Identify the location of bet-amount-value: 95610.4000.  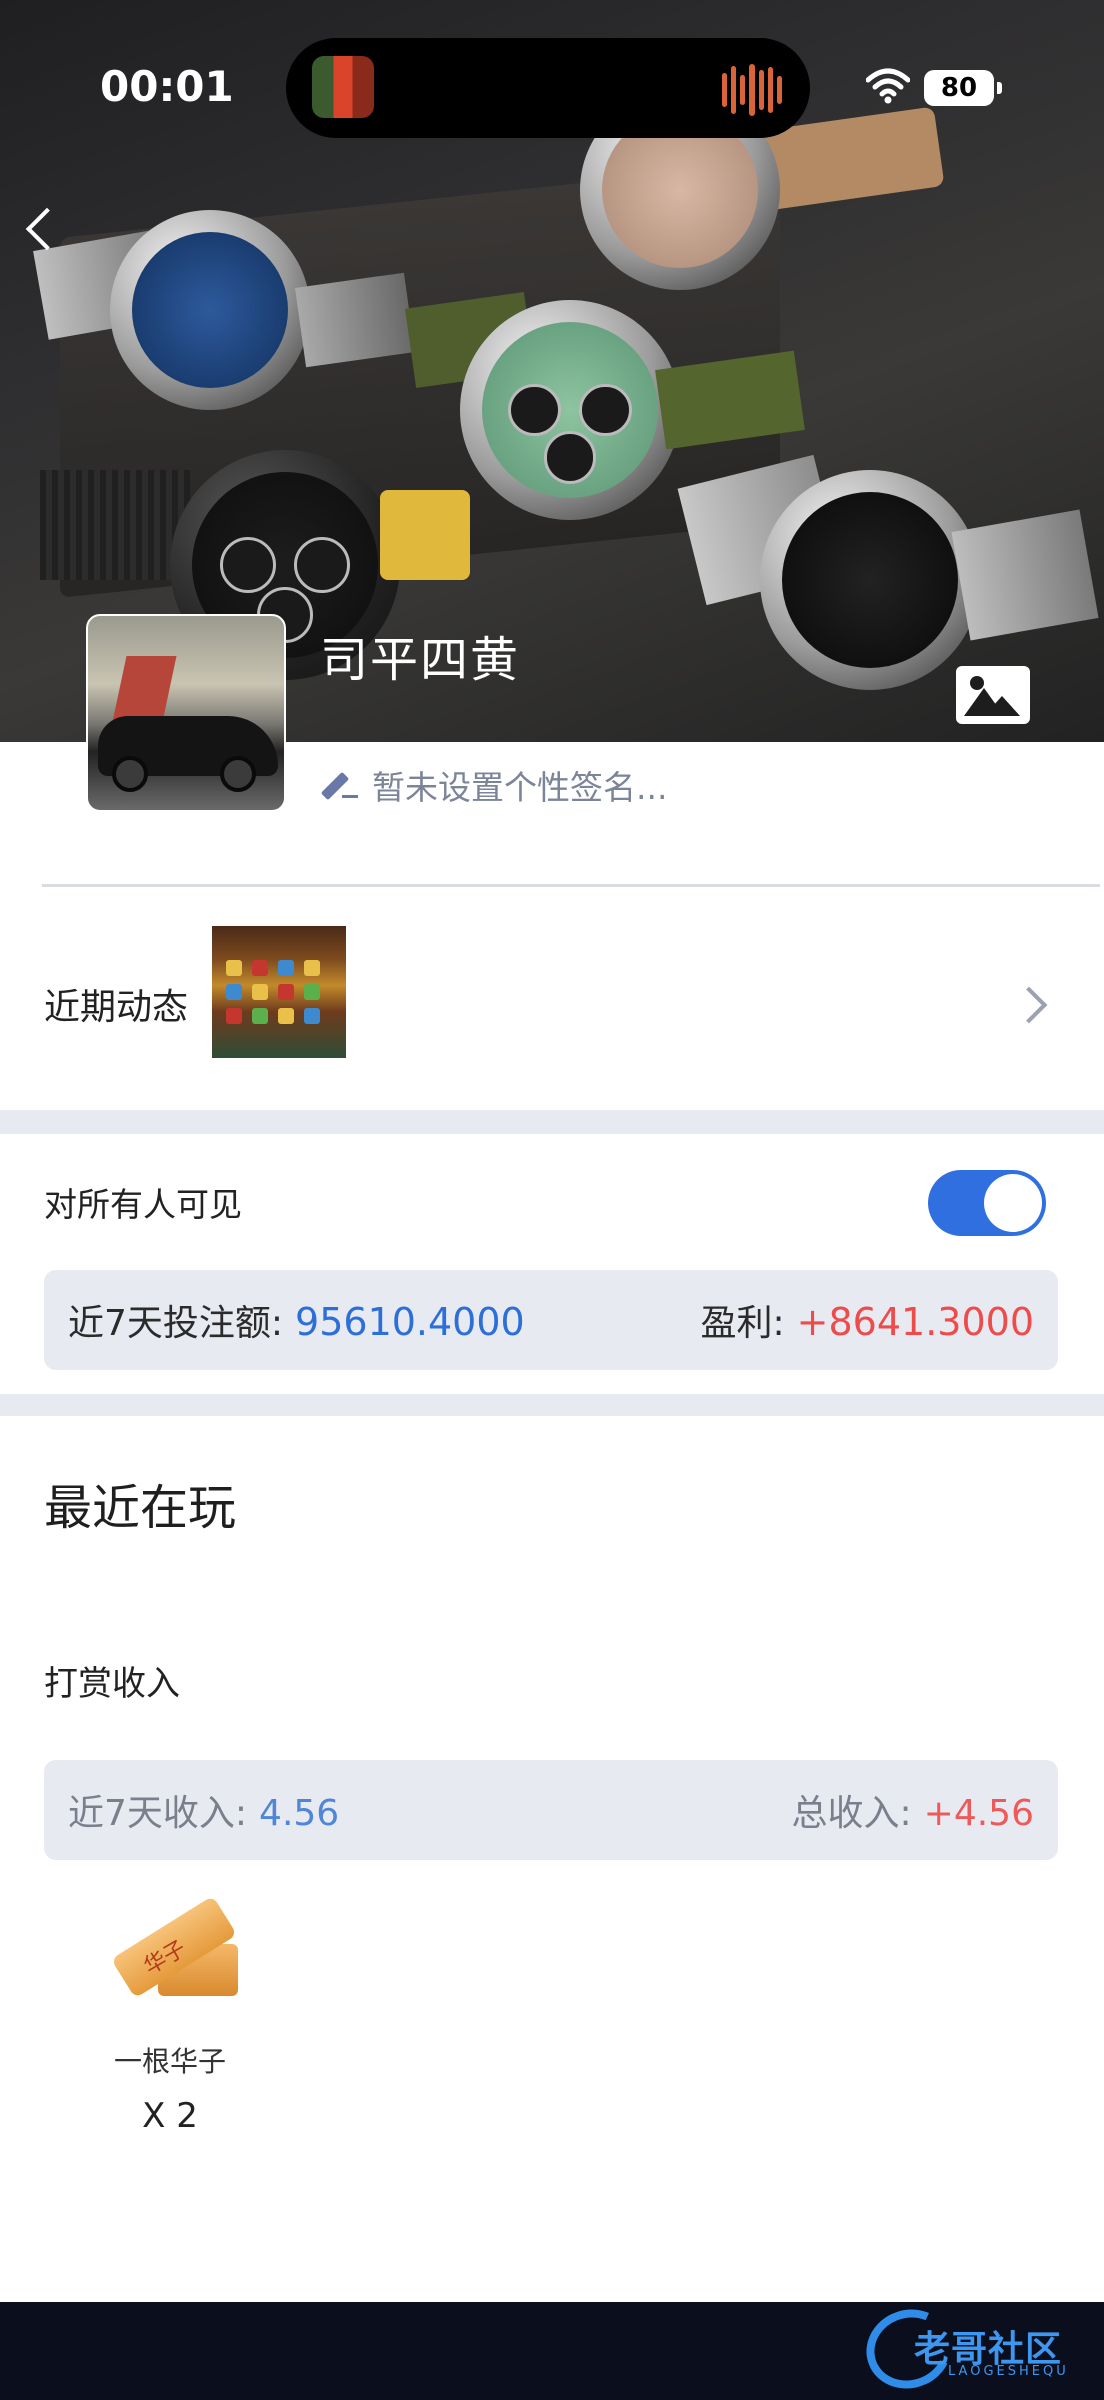
(410, 1322).